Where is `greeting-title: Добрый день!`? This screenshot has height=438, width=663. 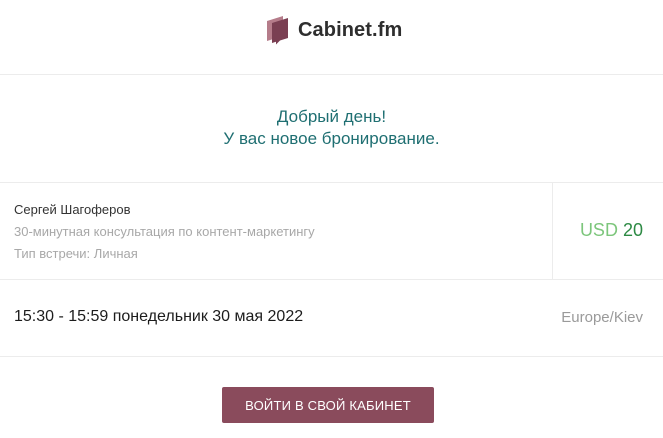 greeting-title: Добрый день! is located at coordinates (331, 116).